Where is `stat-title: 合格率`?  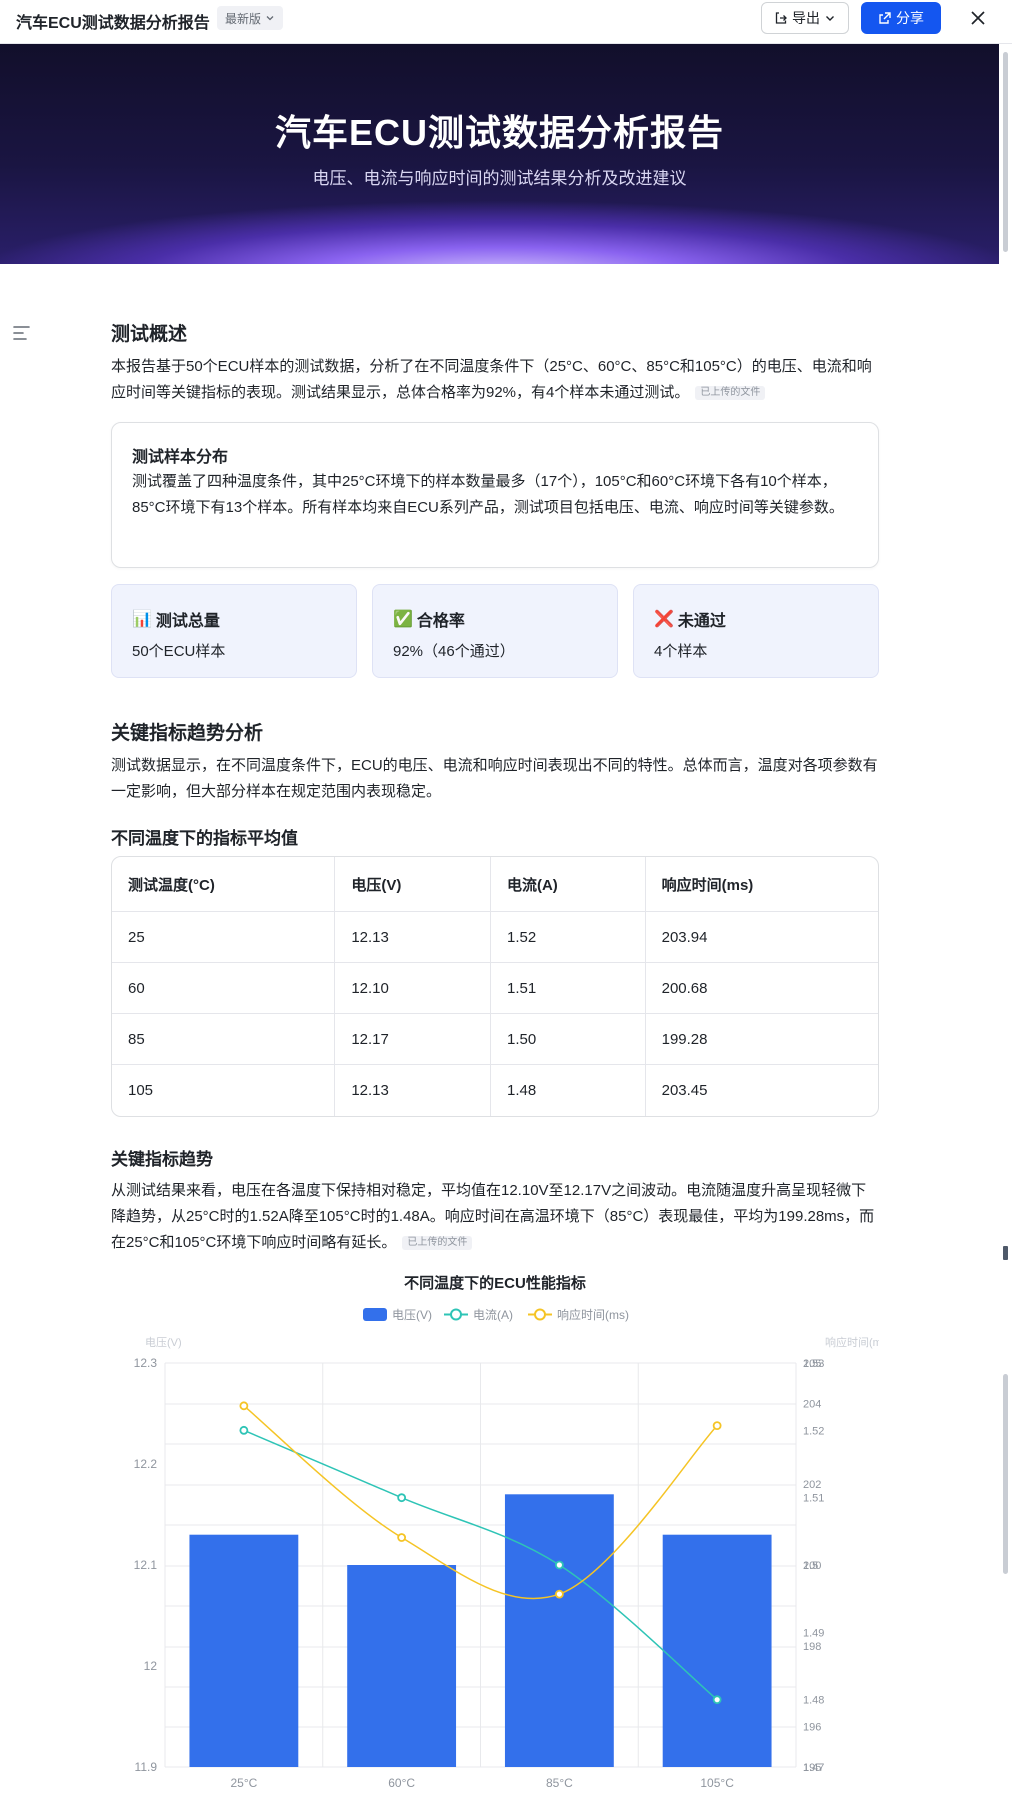
stat-title: 合格率 is located at coordinates (440, 621).